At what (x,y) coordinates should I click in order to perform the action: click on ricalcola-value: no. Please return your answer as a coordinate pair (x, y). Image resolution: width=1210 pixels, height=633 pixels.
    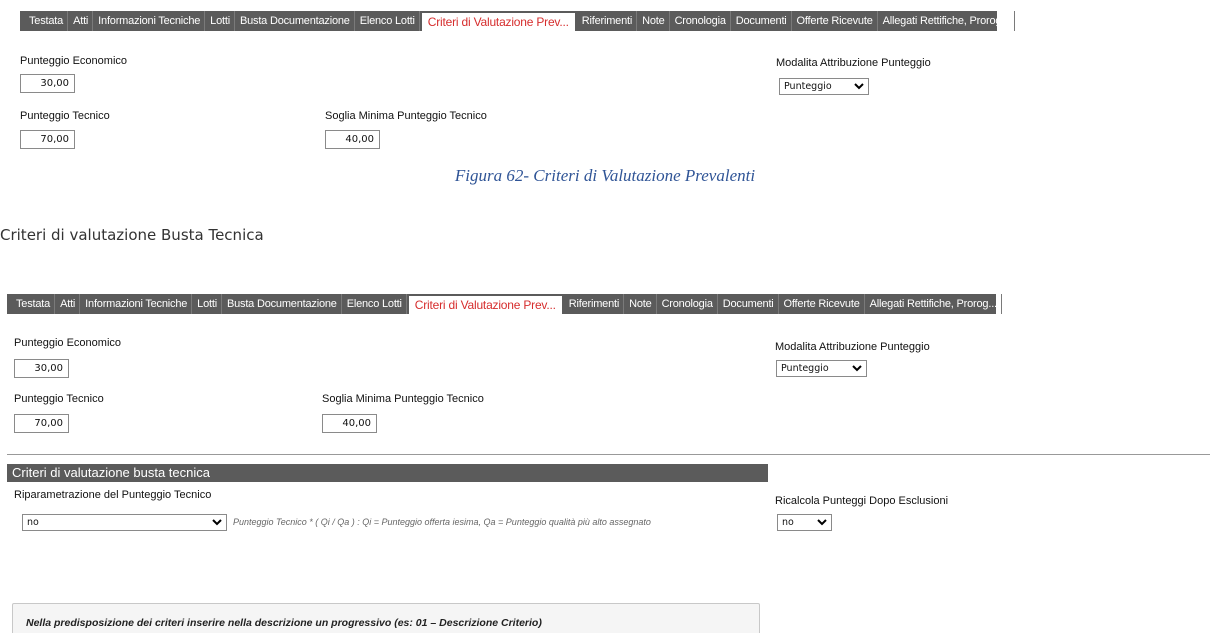
    Looking at the image, I should click on (788, 522).